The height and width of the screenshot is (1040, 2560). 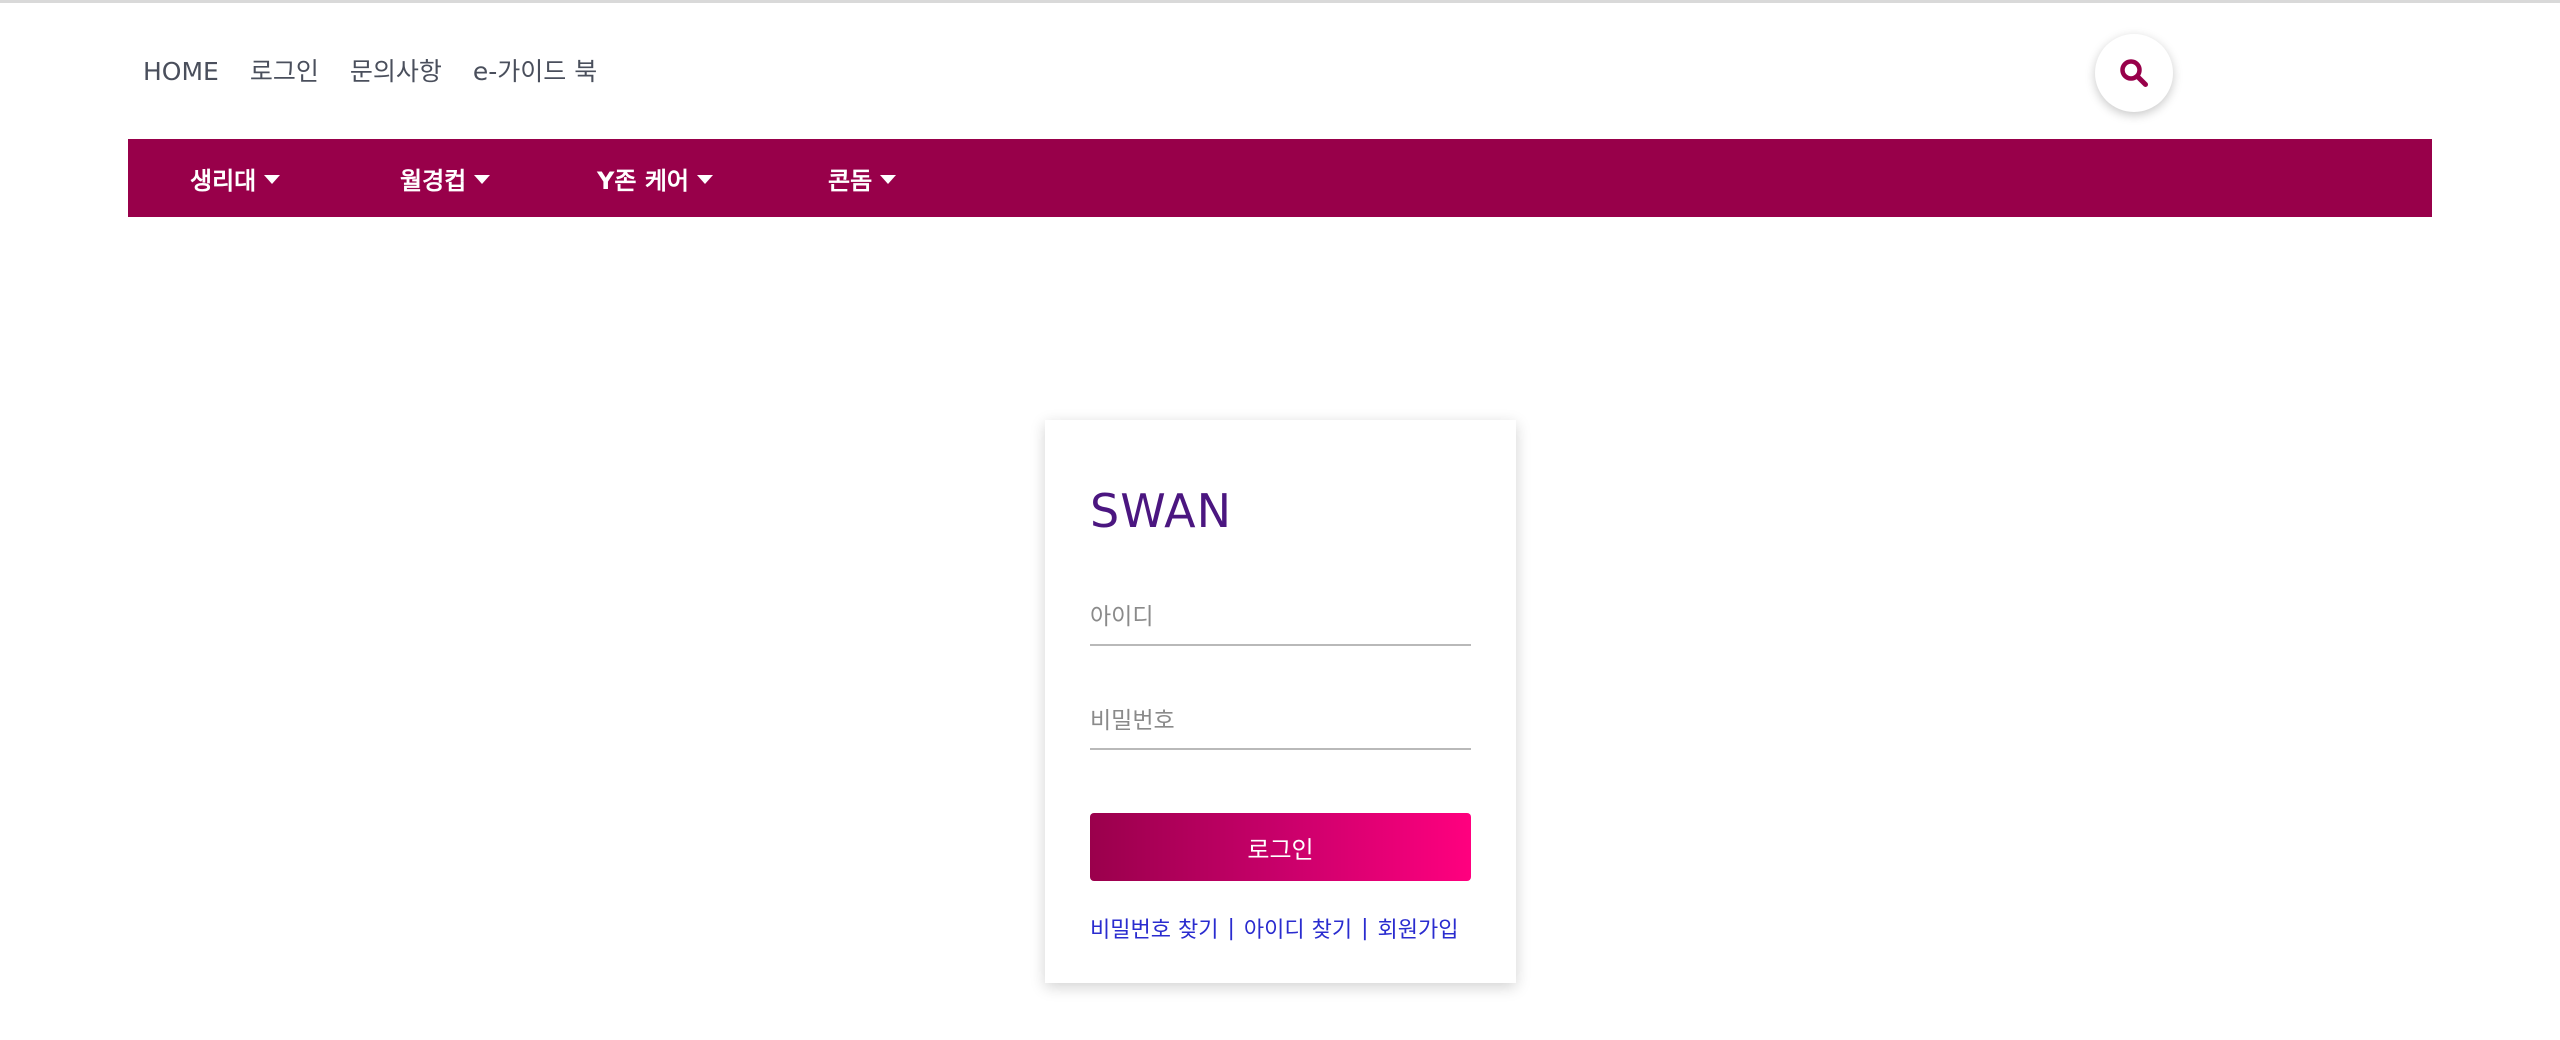 I want to click on login-submit-button: 로그인, so click(x=1280, y=847).